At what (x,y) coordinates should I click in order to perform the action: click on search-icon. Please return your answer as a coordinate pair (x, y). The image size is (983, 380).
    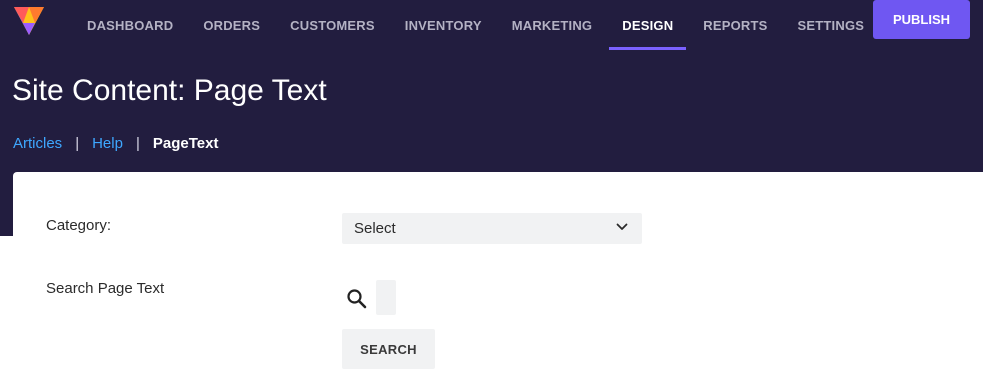
    Looking at the image, I should click on (357, 299).